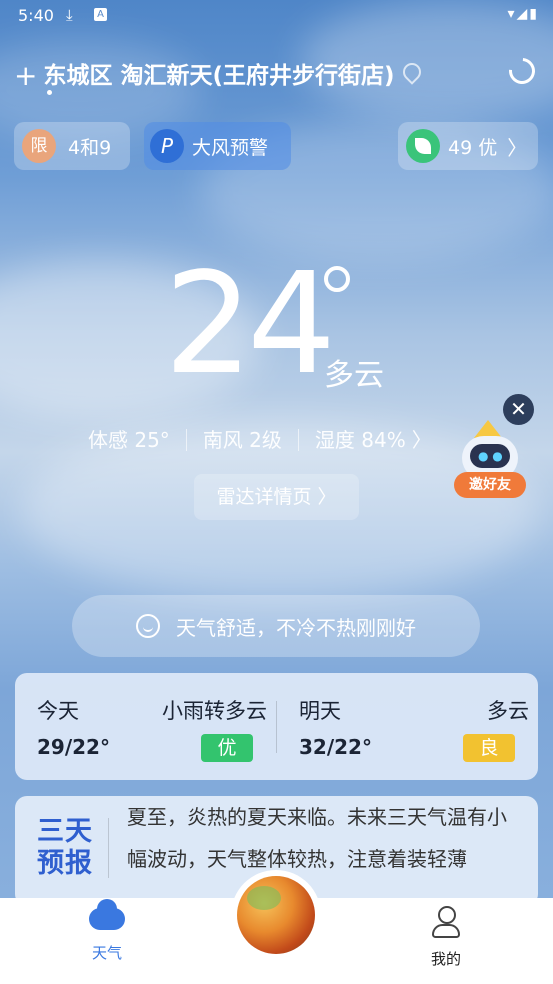 Image resolution: width=553 pixels, height=984 pixels. What do you see at coordinates (360, 440) in the screenshot?
I see `humidity: 湿度 84%` at bounding box center [360, 440].